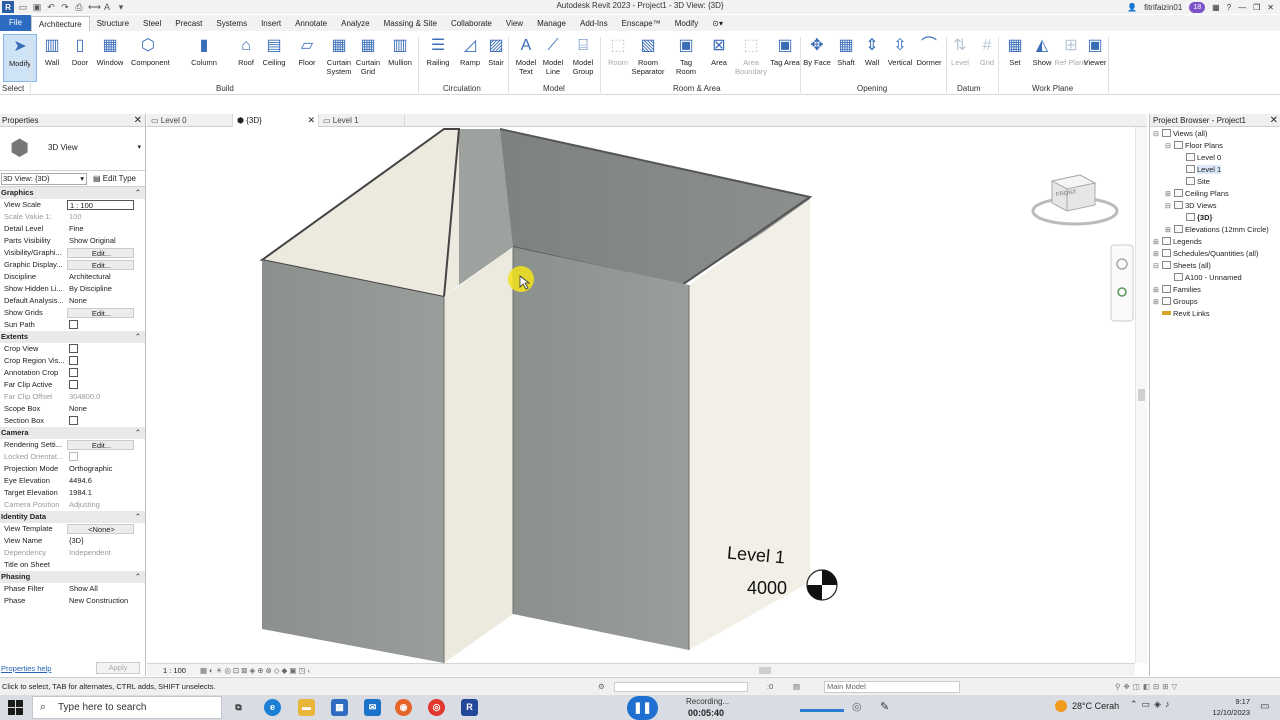 The width and height of the screenshot is (1280, 720). I want to click on notification-badge: 18, so click(1197, 7).